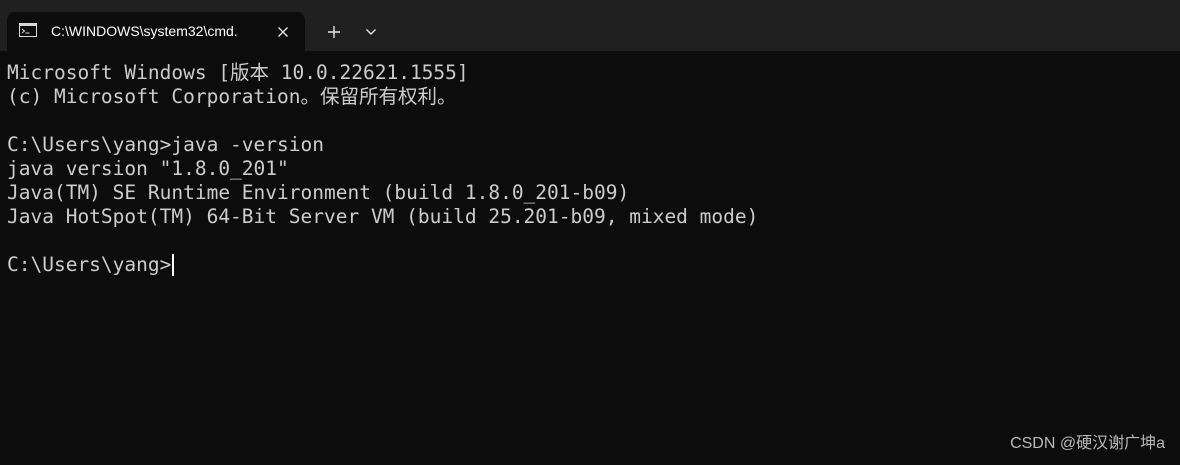  What do you see at coordinates (173, 265) in the screenshot?
I see `text-cursor` at bounding box center [173, 265].